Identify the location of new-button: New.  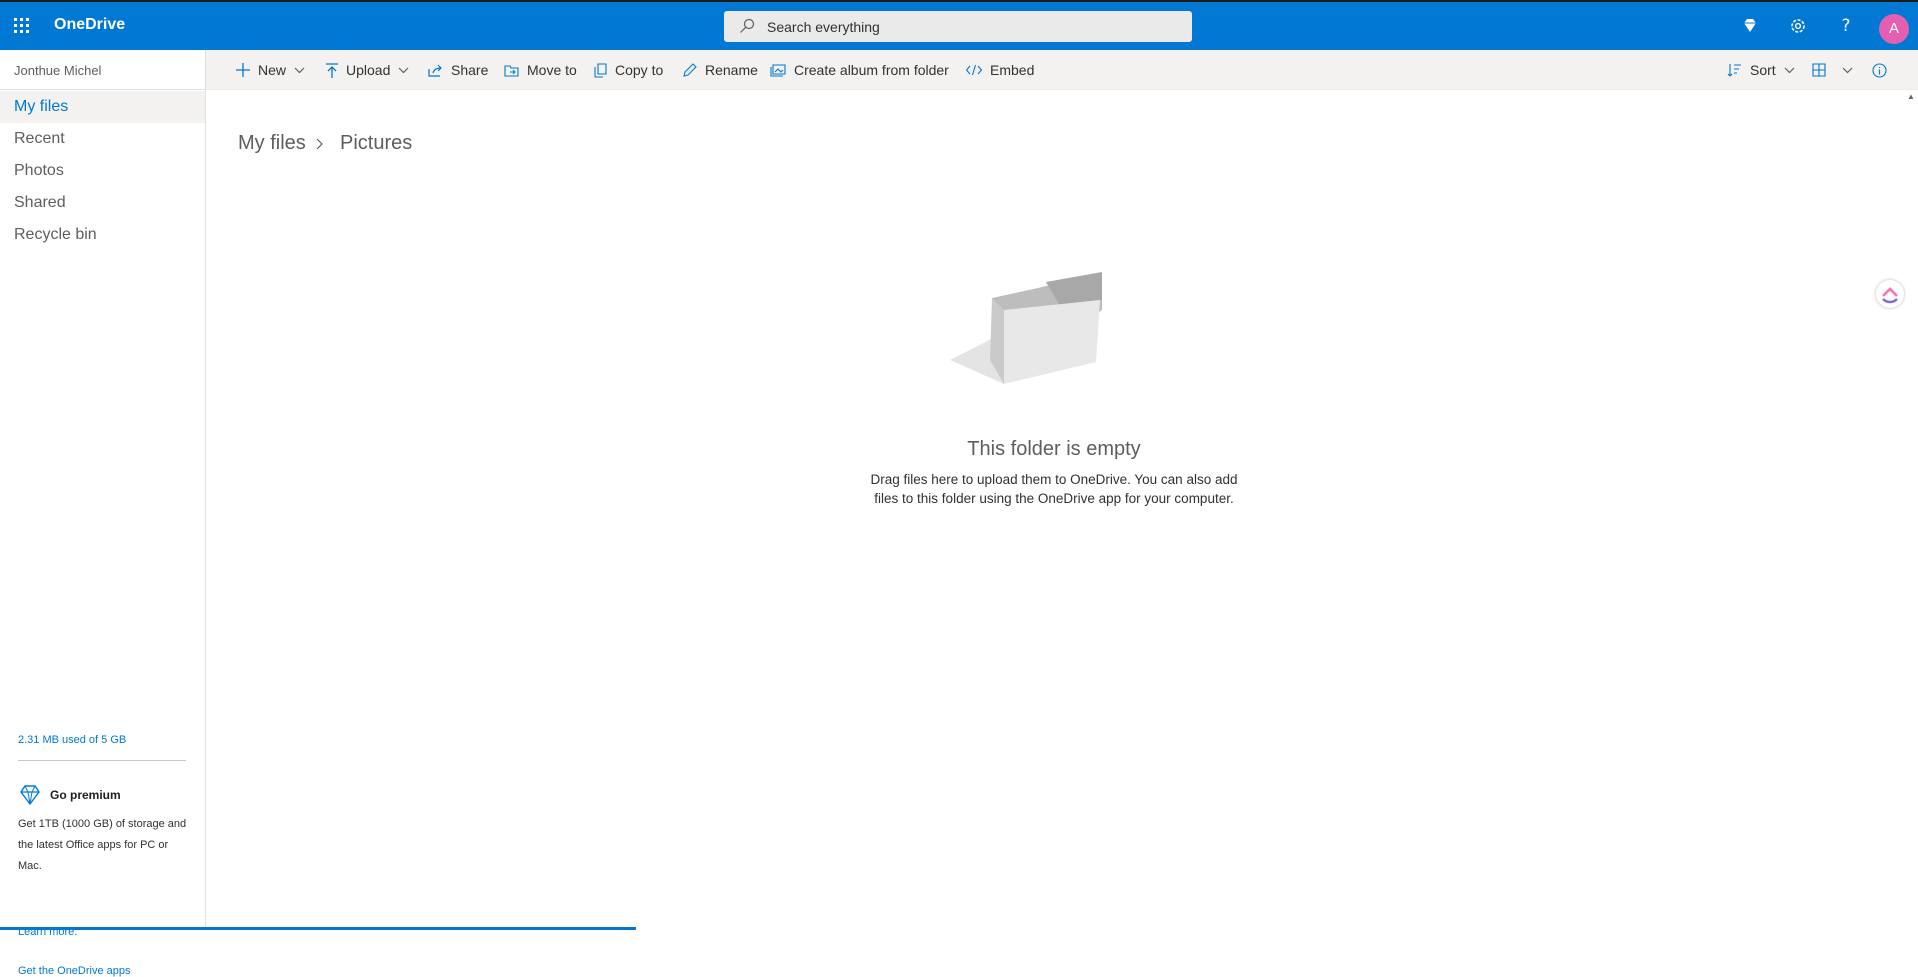
(270, 70).